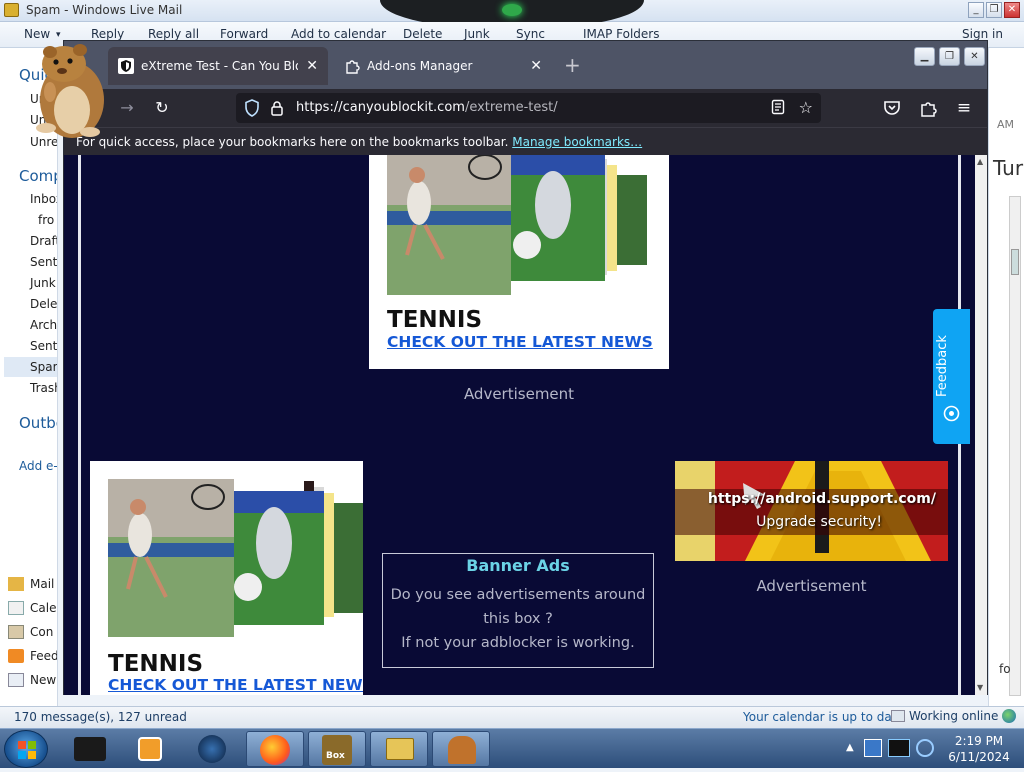  Describe the element at coordinates (512, 748) in the screenshot. I see `taskbar: Box ▲ 2:19 PM 6/11/2024` at that location.